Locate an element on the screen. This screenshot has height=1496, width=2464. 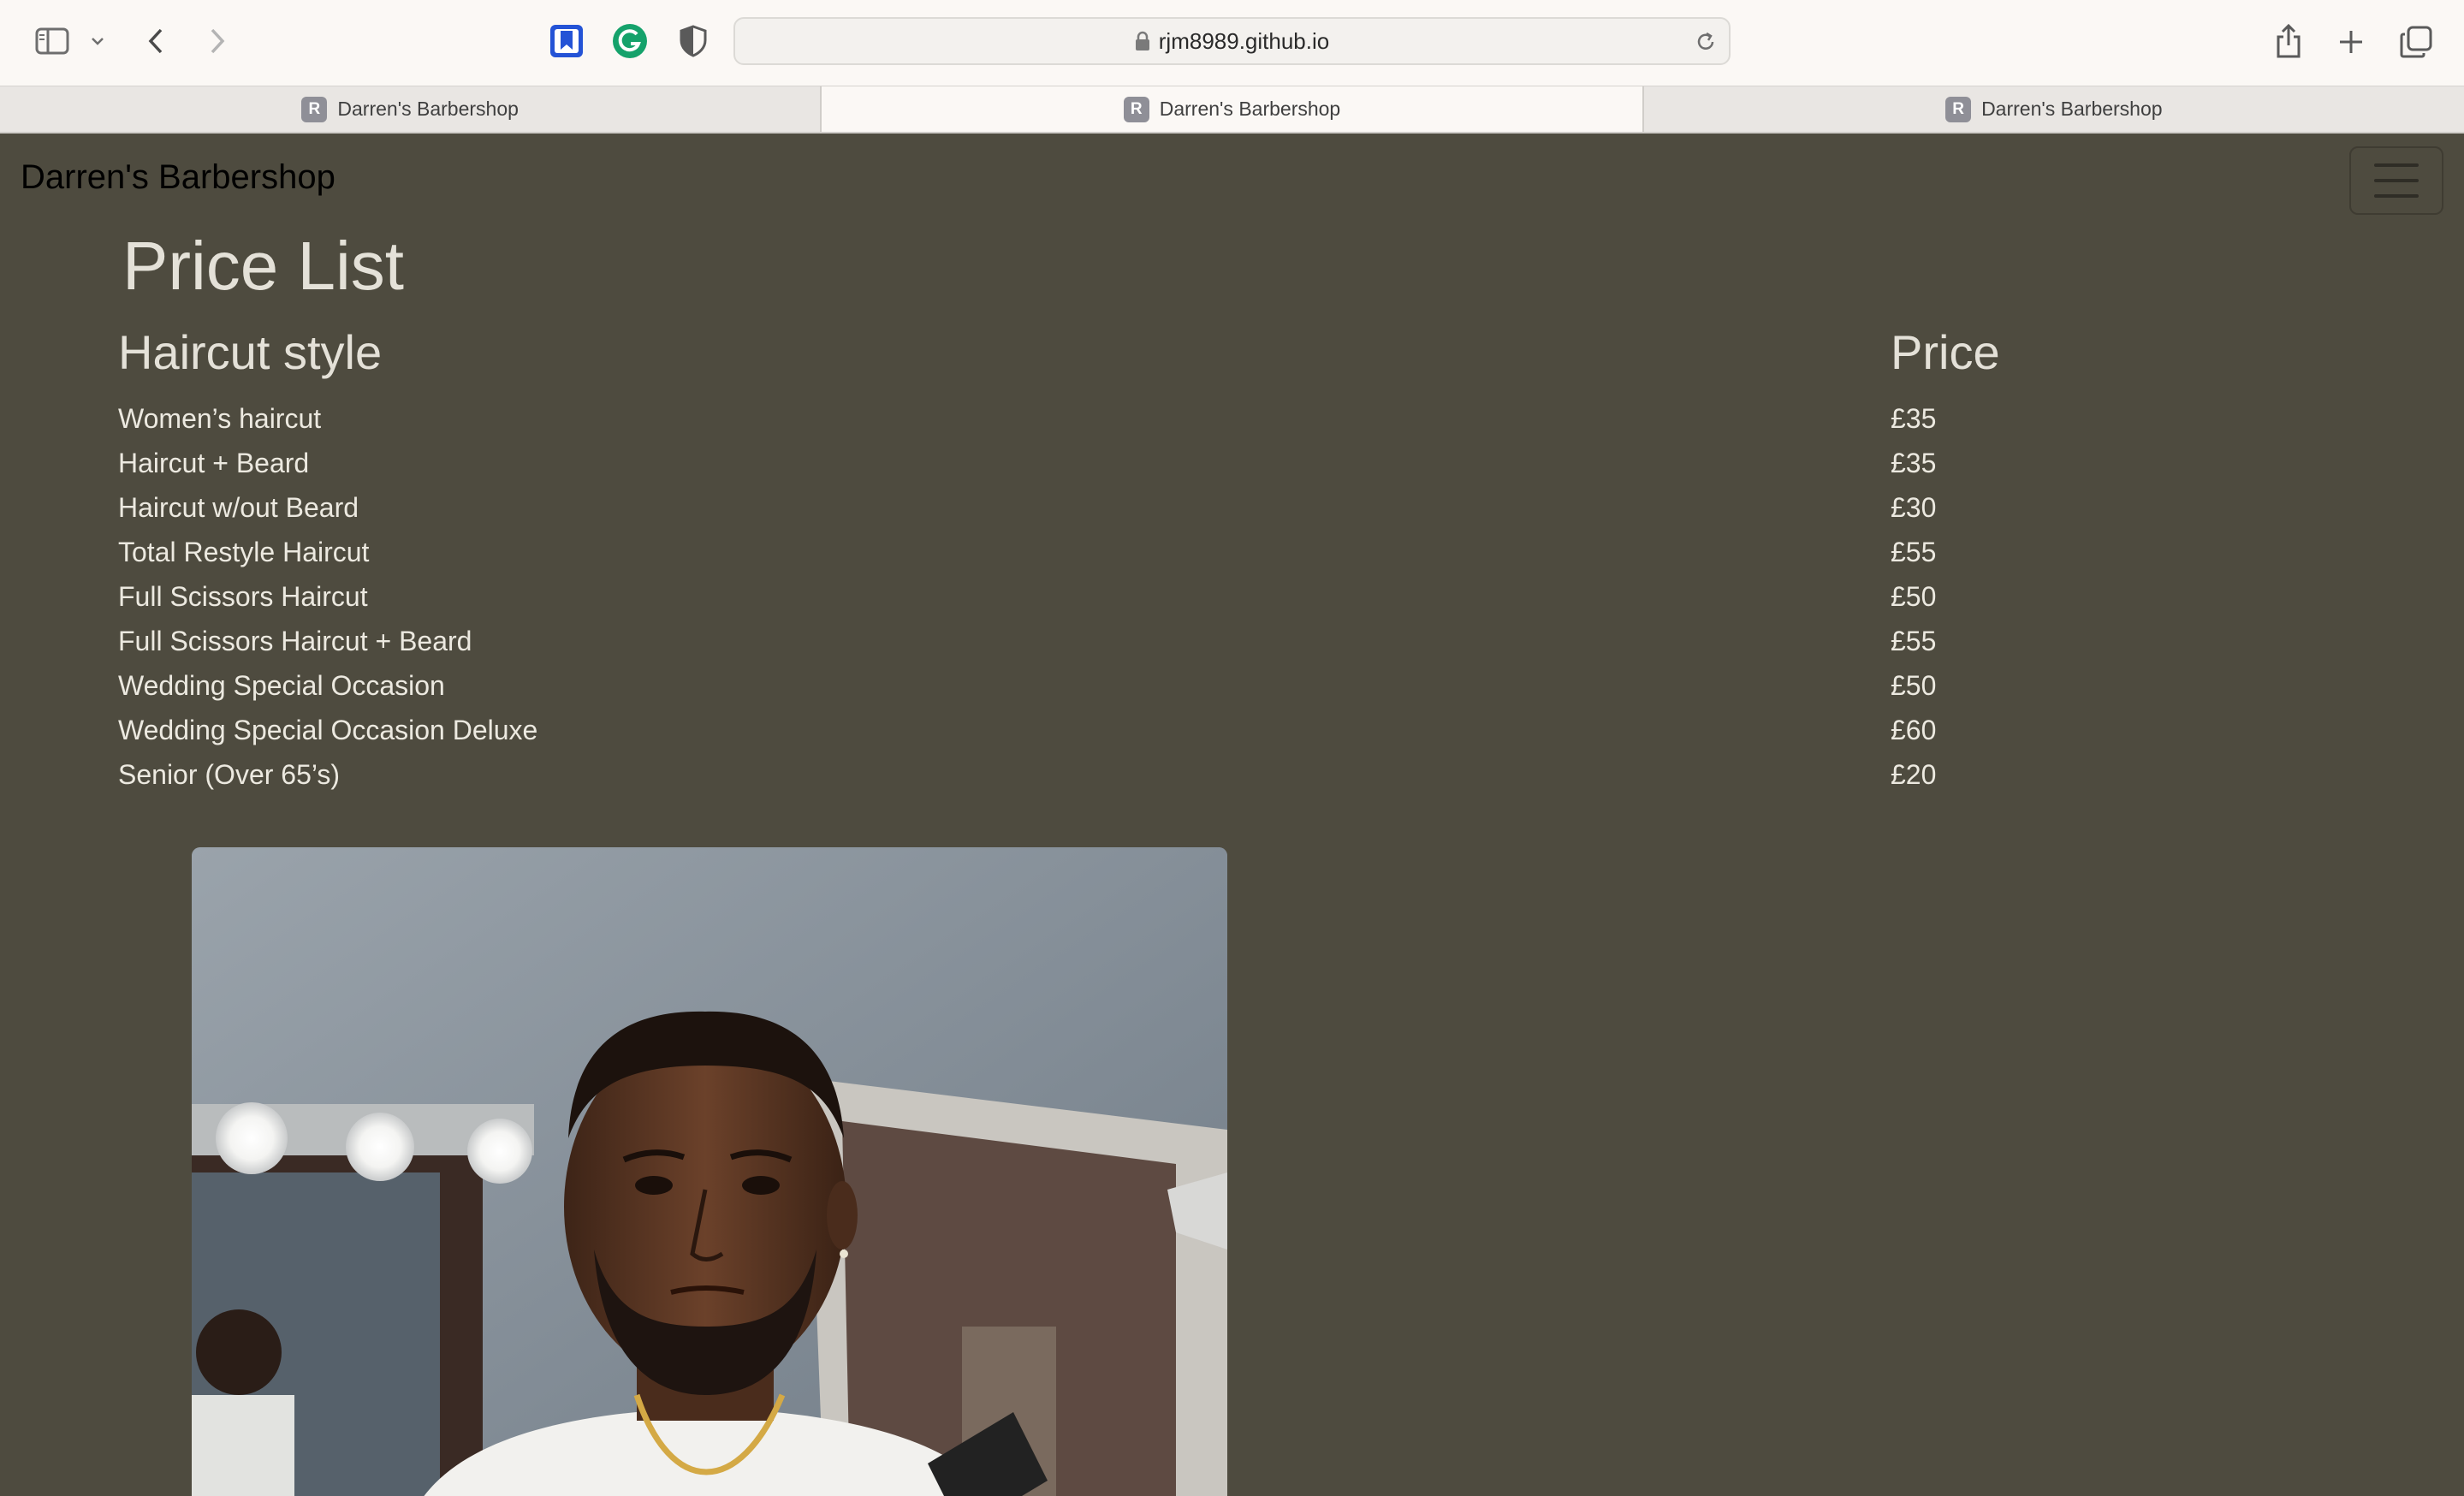
price-row: Wedding Special Occasion £50 is located at coordinates (1232, 685).